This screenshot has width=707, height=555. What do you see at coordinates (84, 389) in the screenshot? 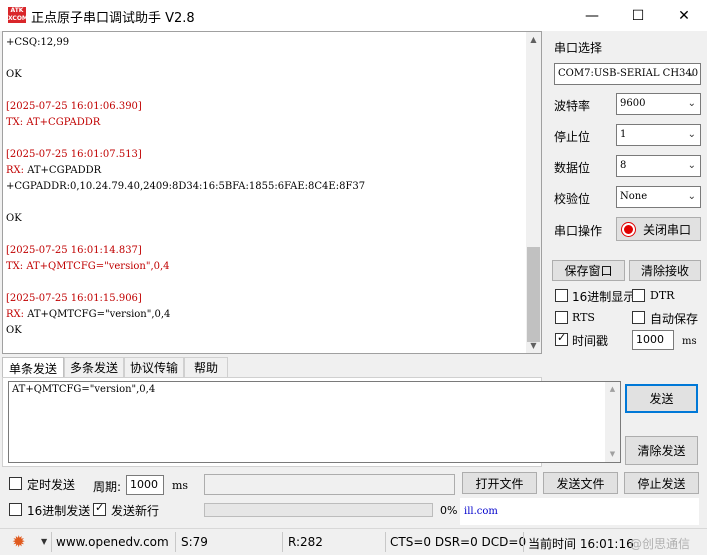
I see `send-text: AT+QMTCFG="version",0,4` at bounding box center [84, 389].